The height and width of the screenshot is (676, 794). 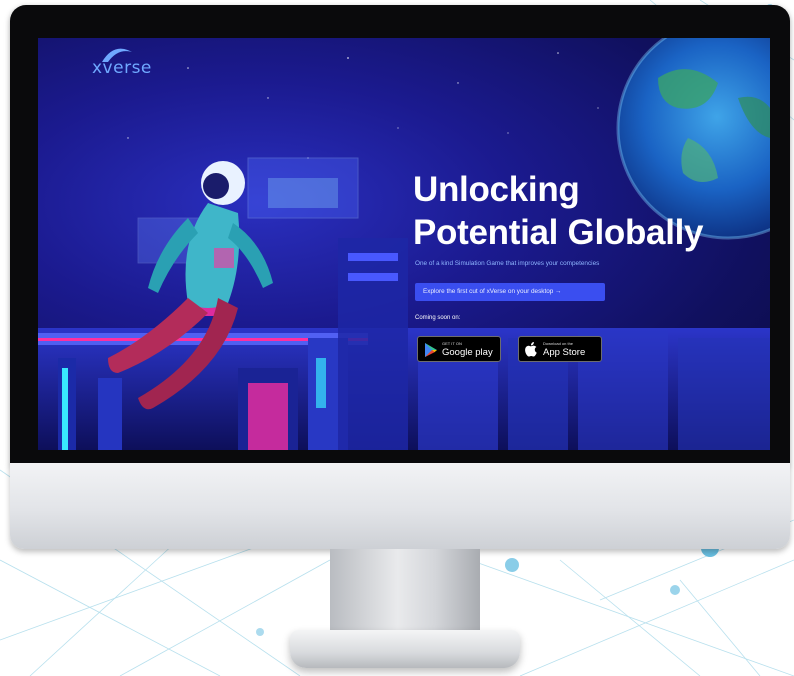 What do you see at coordinates (431, 350) in the screenshot?
I see `play-store-icon` at bounding box center [431, 350].